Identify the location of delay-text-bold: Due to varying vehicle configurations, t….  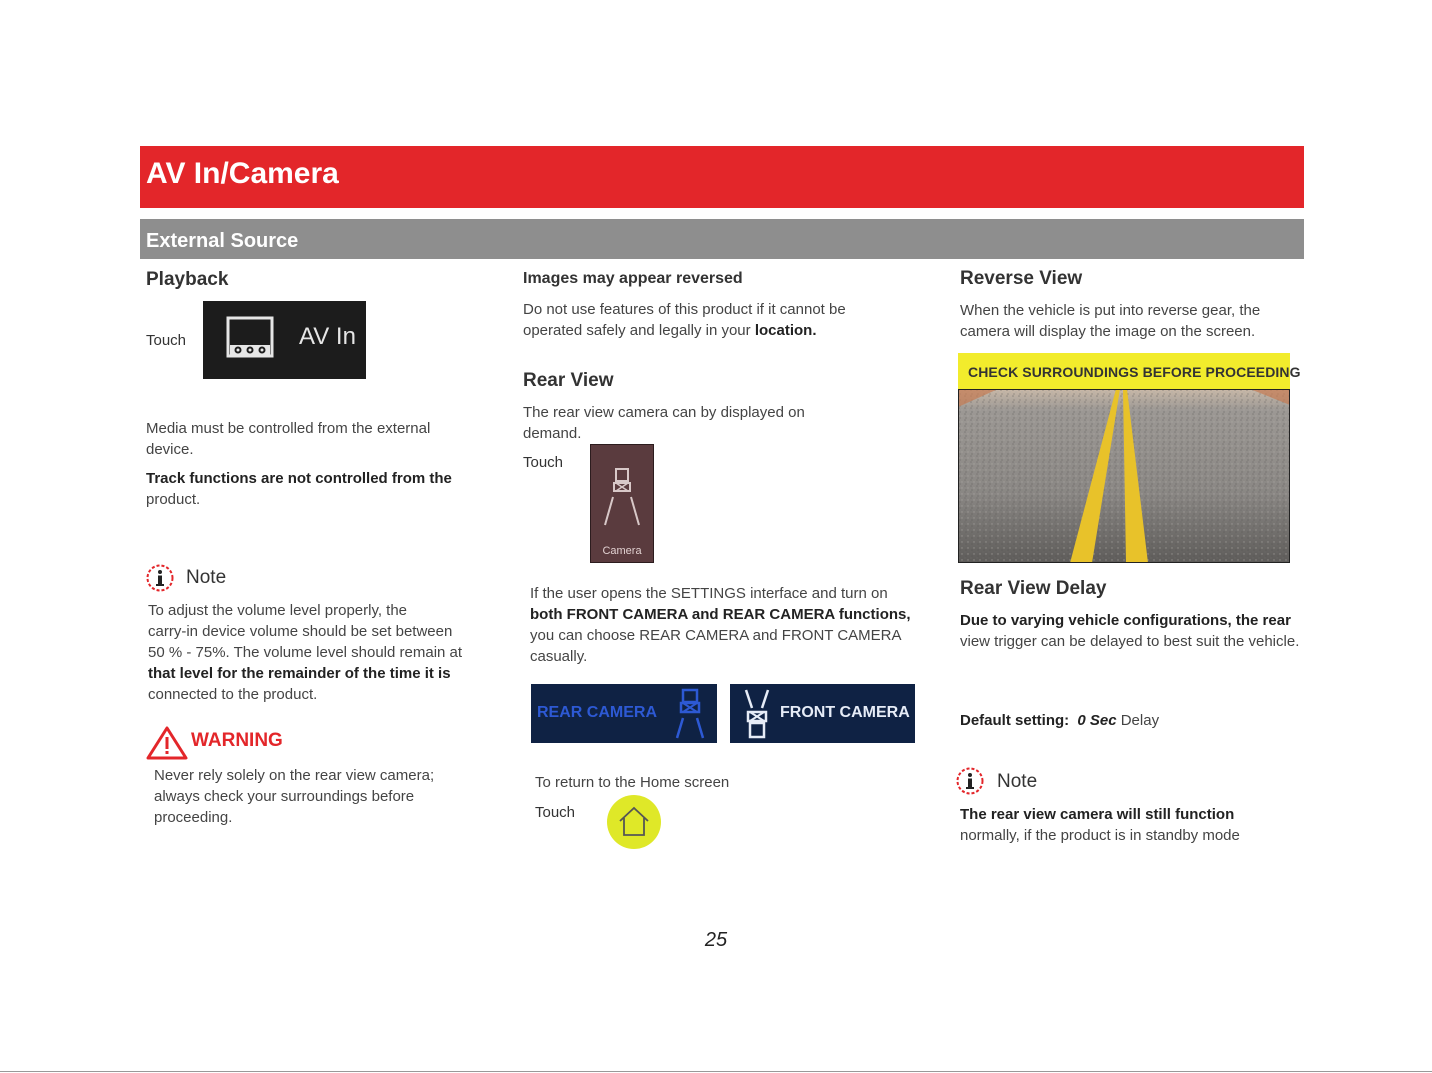
(1125, 620).